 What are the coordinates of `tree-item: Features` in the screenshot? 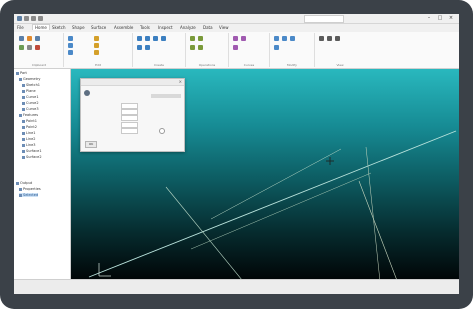 It's located at (28, 115).